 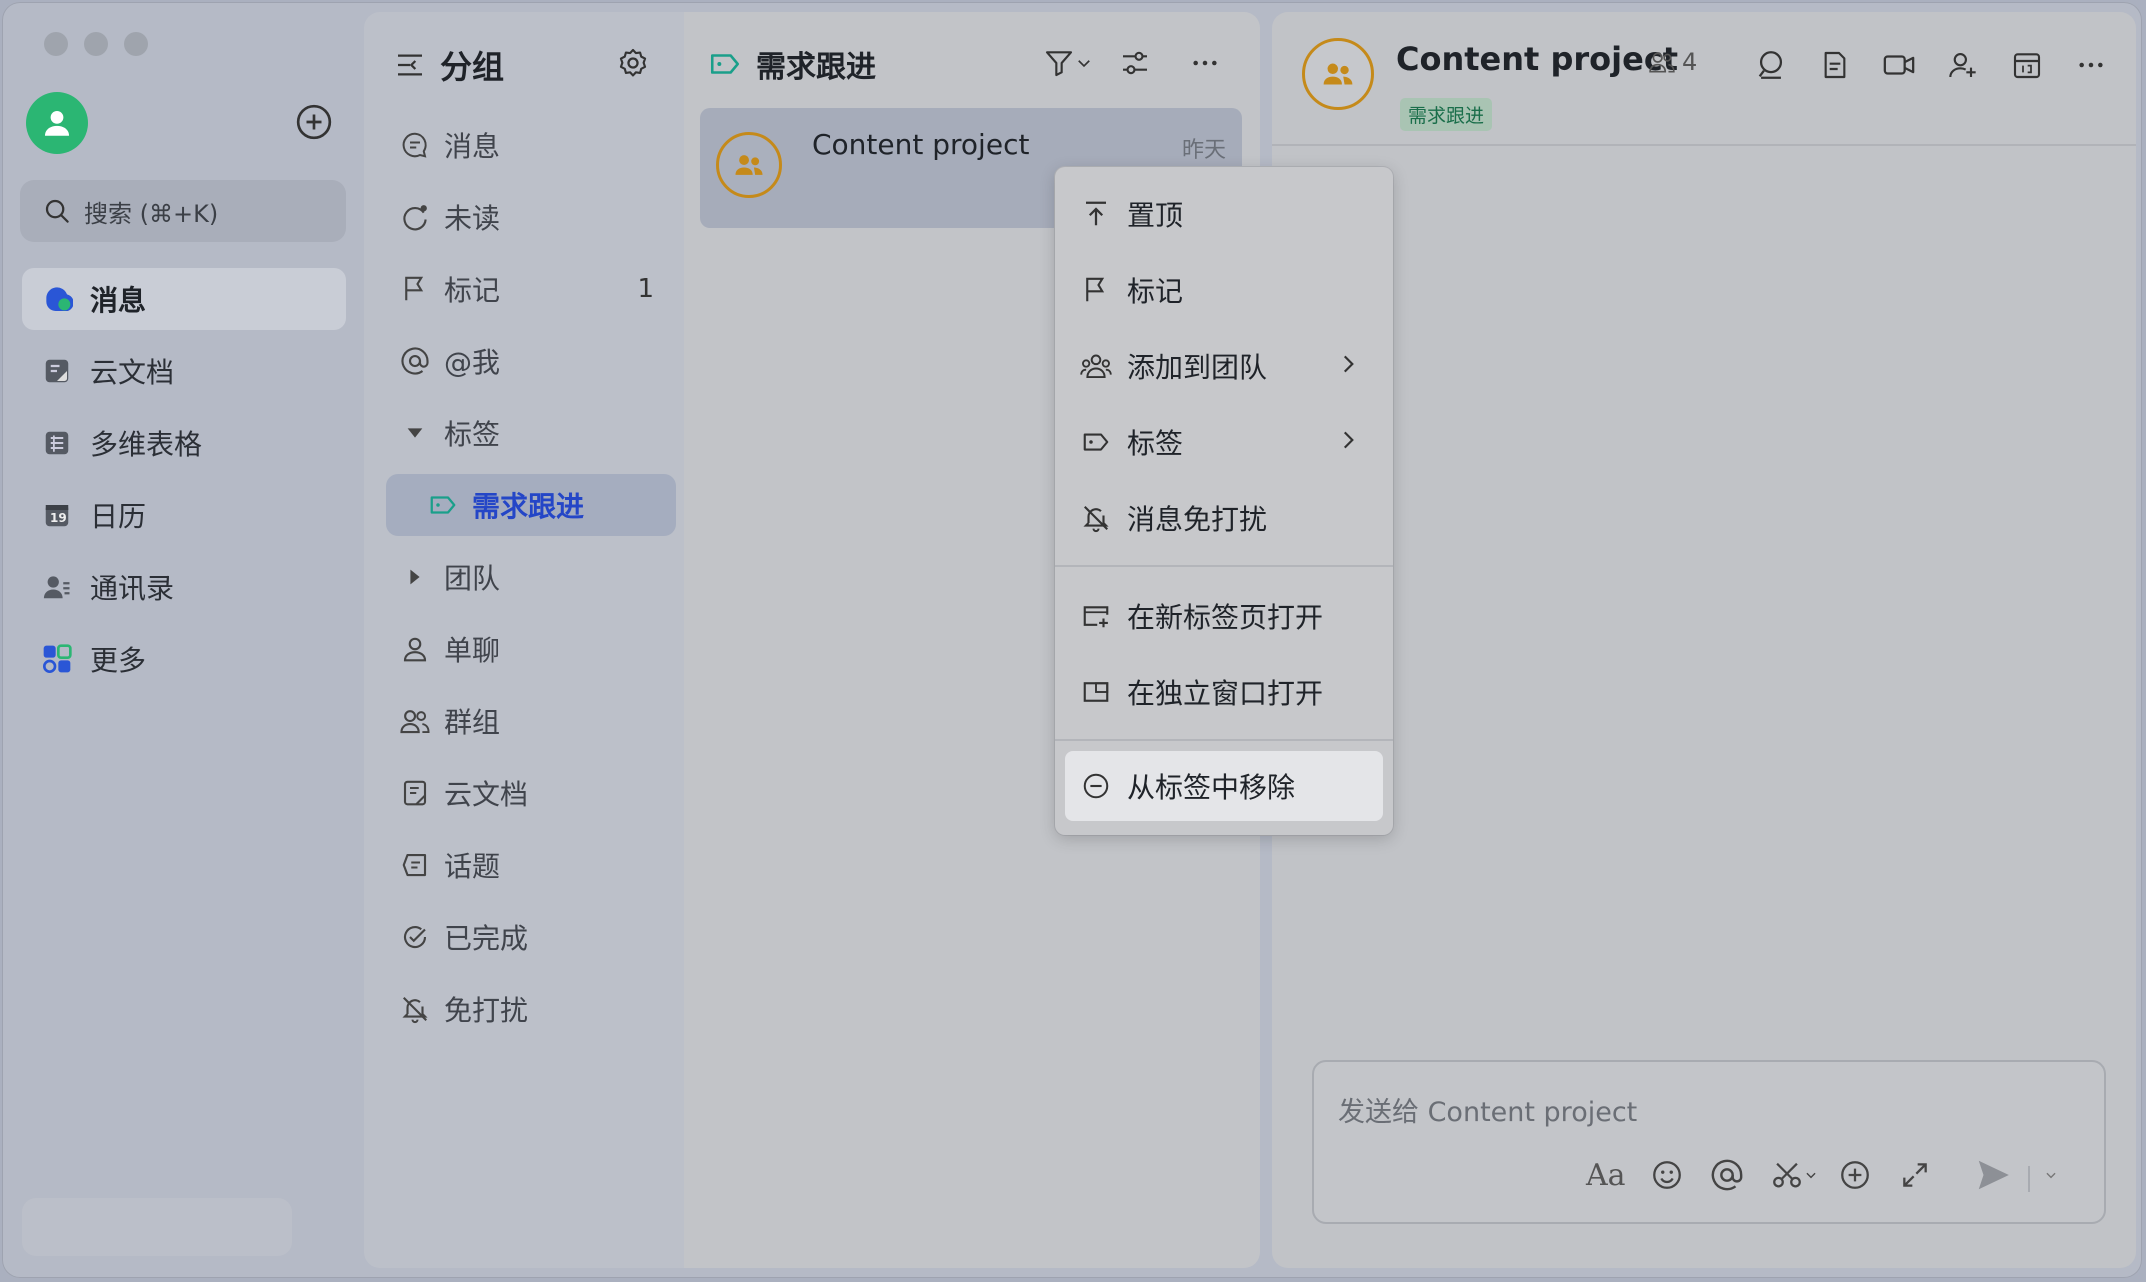 What do you see at coordinates (146, 444) in the screenshot?
I see `nav-item-label: 多维表格` at bounding box center [146, 444].